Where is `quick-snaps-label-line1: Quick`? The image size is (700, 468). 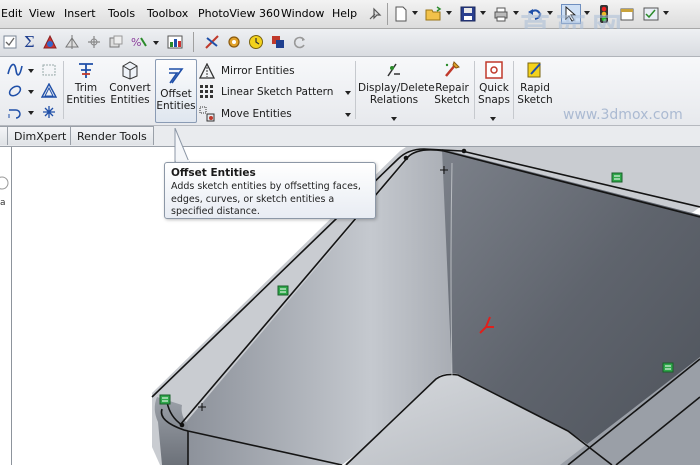
quick-snaps-label-line1: Quick is located at coordinates (494, 88).